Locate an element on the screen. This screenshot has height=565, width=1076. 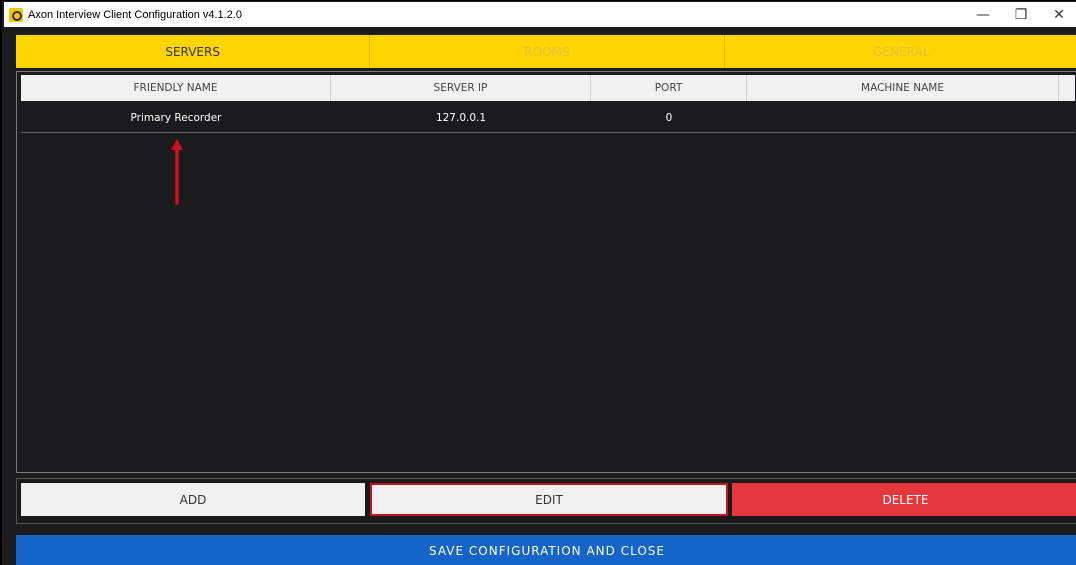
minimize-button: — is located at coordinates (983, 14).